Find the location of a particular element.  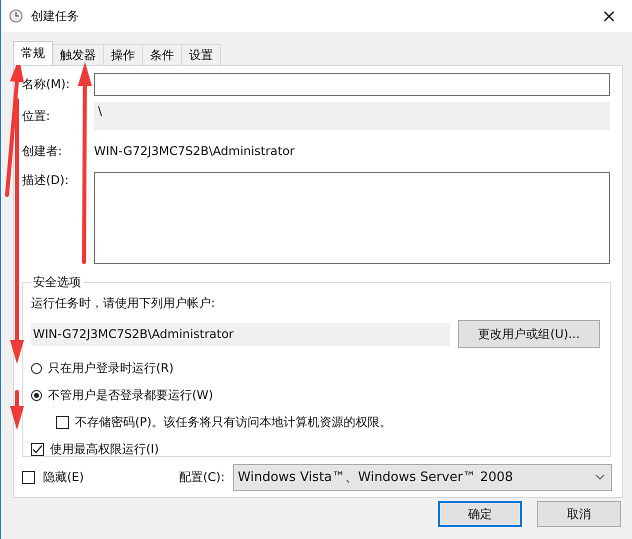

configure-dropdown: Windows Vista™、Windows Server™ 2008 is located at coordinates (422, 477).